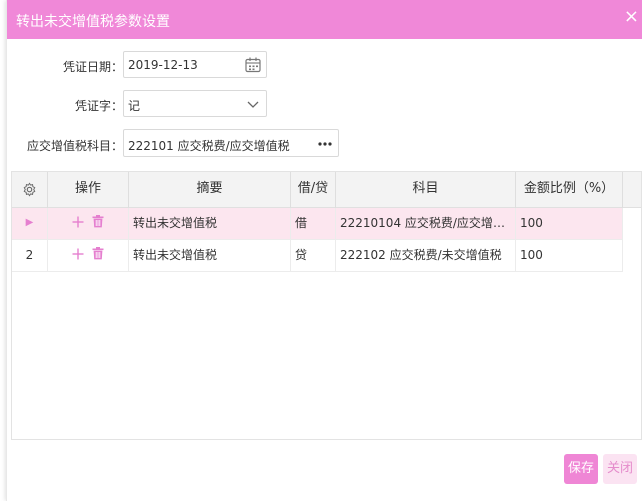 Image resolution: width=642 pixels, height=501 pixels. Describe the element at coordinates (210, 190) in the screenshot. I see `summary-header: 摘要` at that location.